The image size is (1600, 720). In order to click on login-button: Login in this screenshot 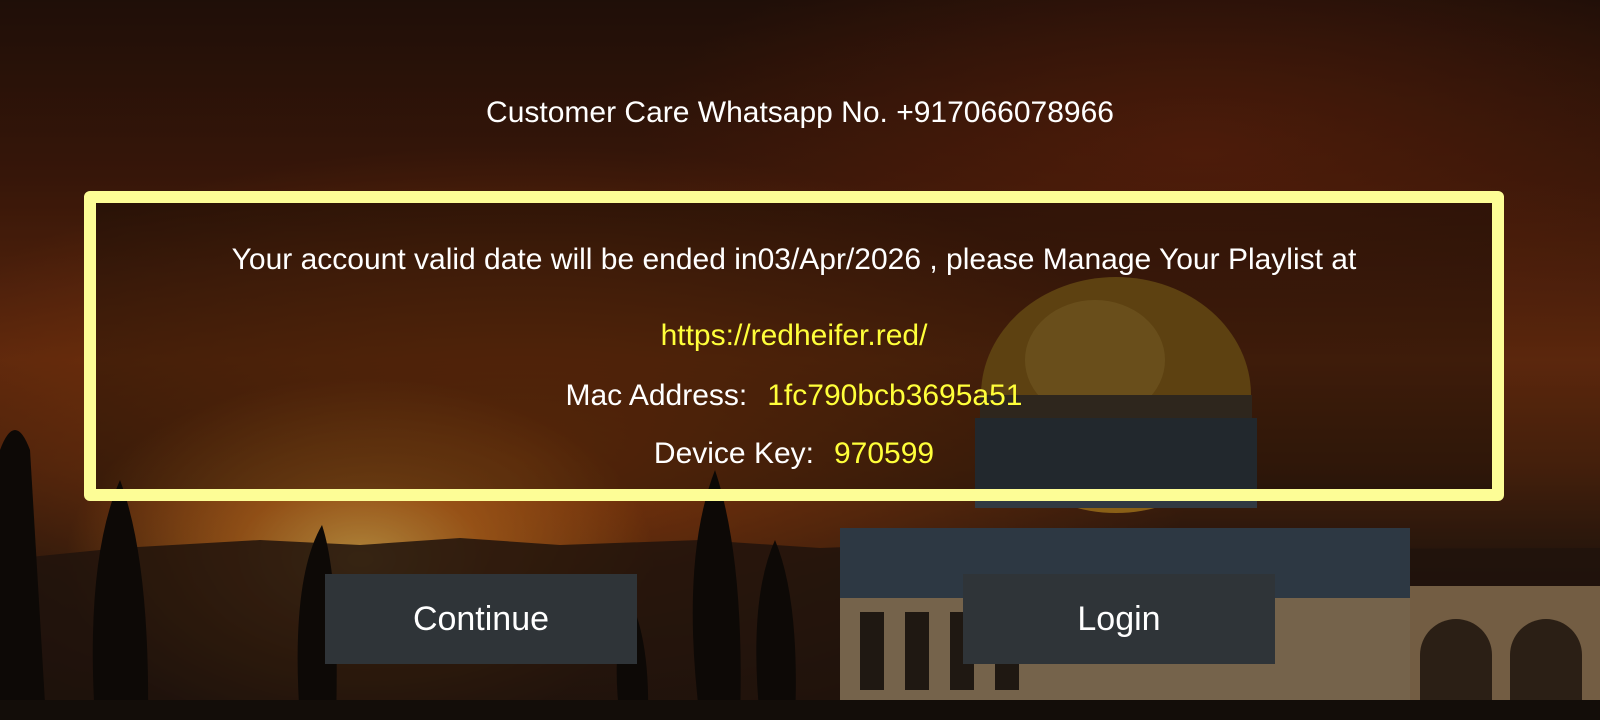, I will do `click(1119, 619)`.